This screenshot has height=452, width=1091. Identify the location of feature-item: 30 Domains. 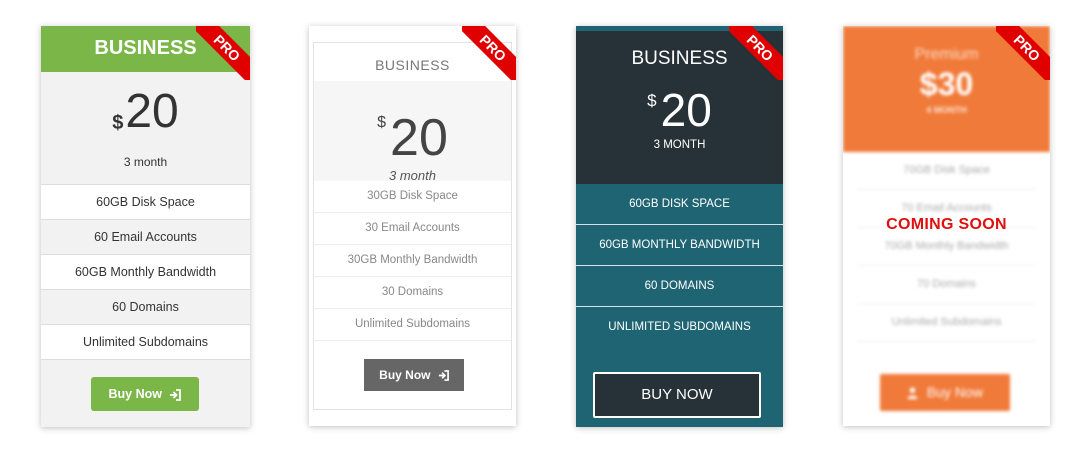
(412, 293).